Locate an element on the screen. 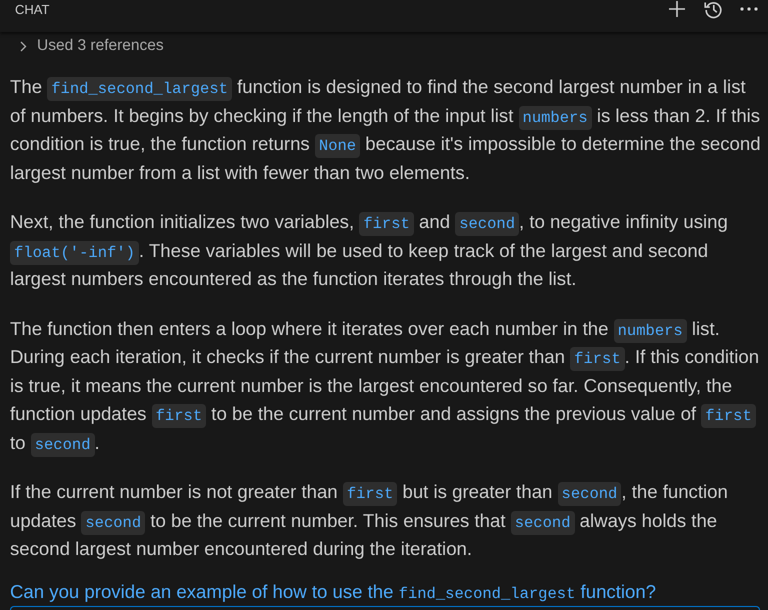  paragraph: Next, the function initializes two variables, first and second , to negative infinity using float('-inf') . These variables will be used to keep track of the largest and second largest numbers encountered as the function iterates through the list. is located at coordinates (369, 250).